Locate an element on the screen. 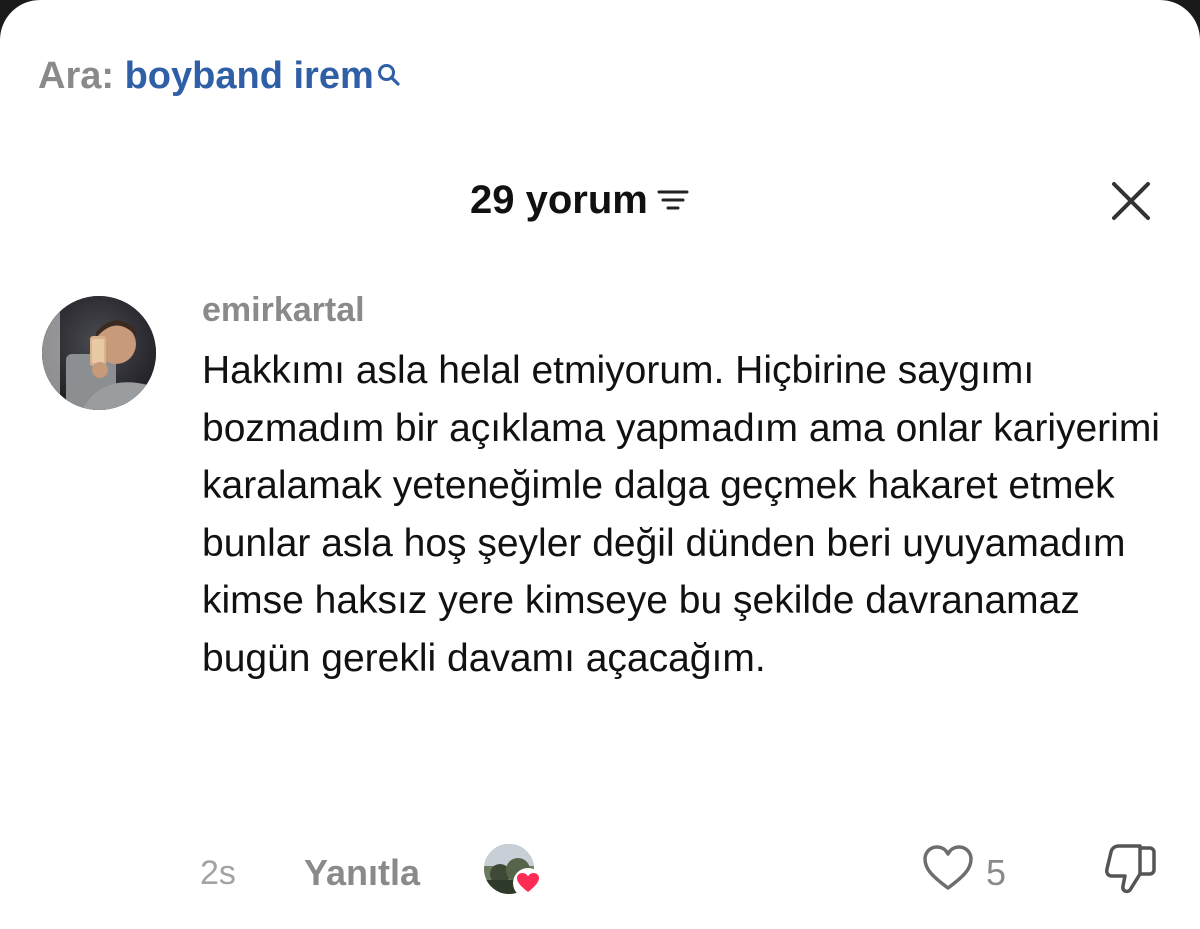 Image resolution: width=1200 pixels, height=929 pixels. comment-count: 29 yorum is located at coordinates (559, 199).